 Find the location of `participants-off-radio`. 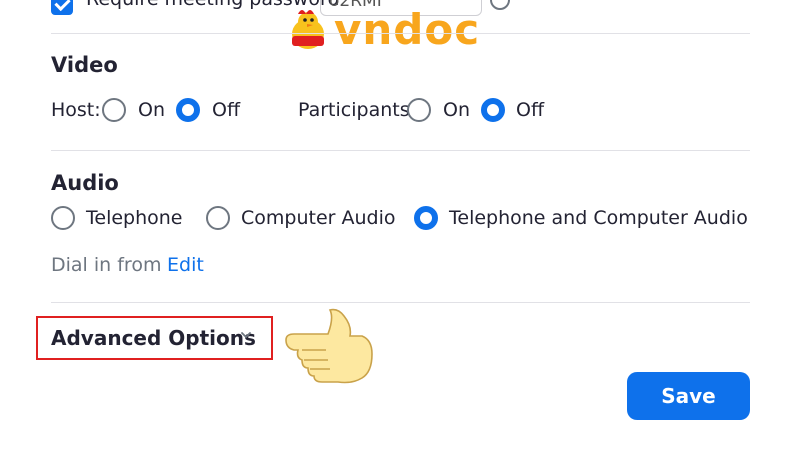

participants-off-radio is located at coordinates (493, 110).